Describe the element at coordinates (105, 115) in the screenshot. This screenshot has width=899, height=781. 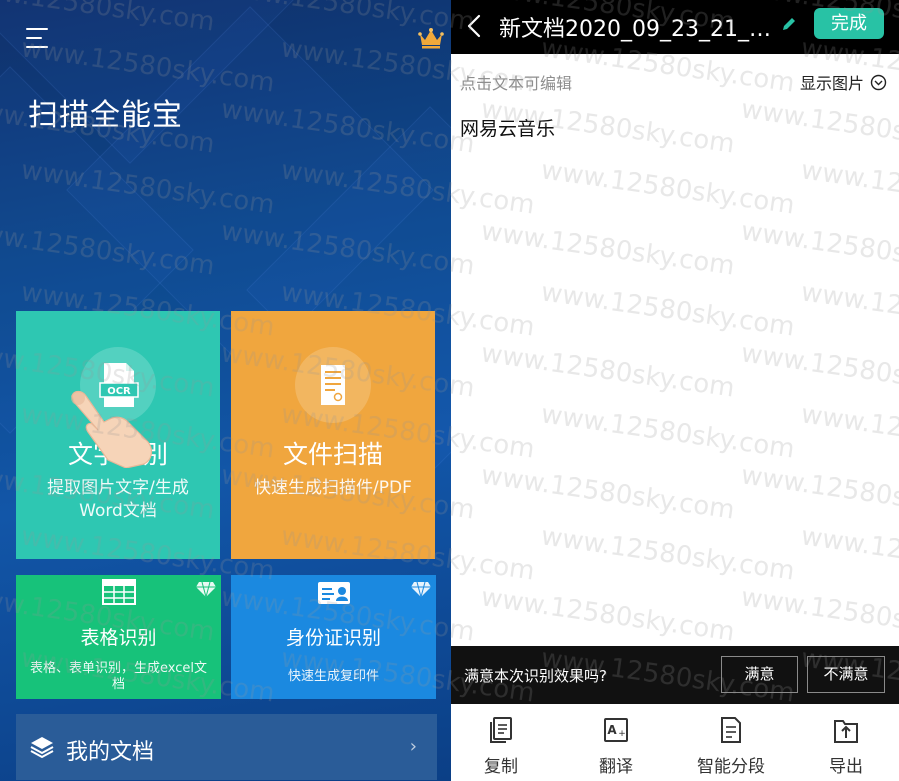
I see `app-title: 扫描全能宝` at that location.